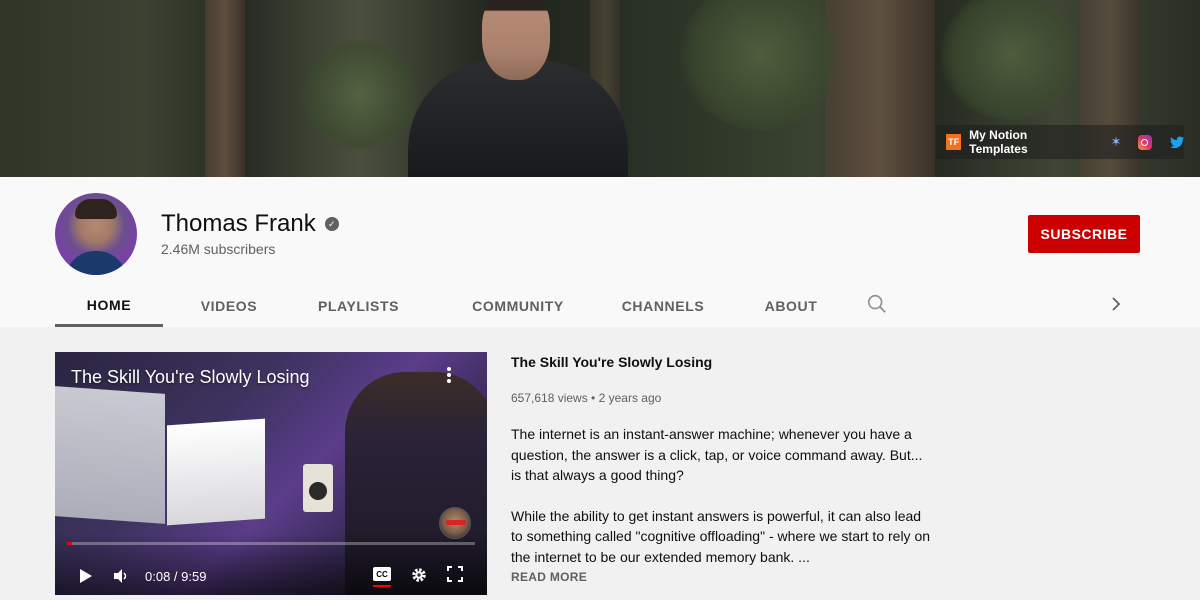 The width and height of the screenshot is (1200, 600). Describe the element at coordinates (1026, 142) in the screenshot. I see `notion-templates-link: My Notion Templates` at that location.